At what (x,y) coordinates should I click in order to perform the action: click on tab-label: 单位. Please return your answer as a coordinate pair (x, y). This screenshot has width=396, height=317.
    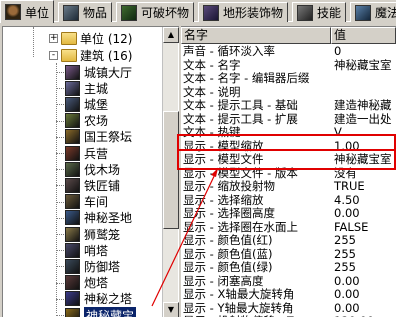
    Looking at the image, I should click on (37, 12).